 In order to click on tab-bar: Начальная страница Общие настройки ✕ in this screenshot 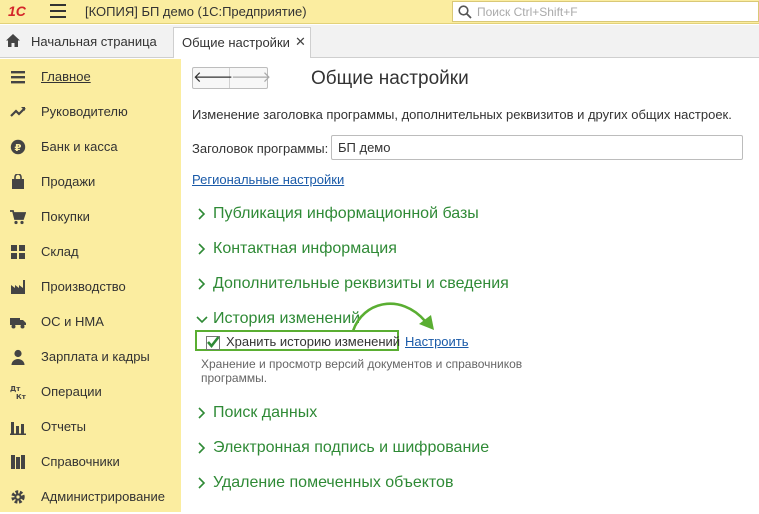, I will do `click(379, 41)`.